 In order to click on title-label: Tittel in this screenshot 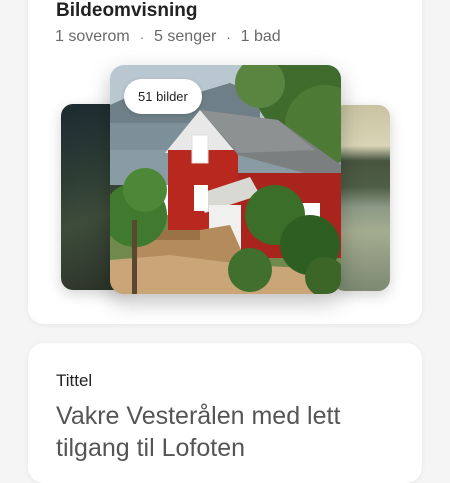, I will do `click(74, 380)`.